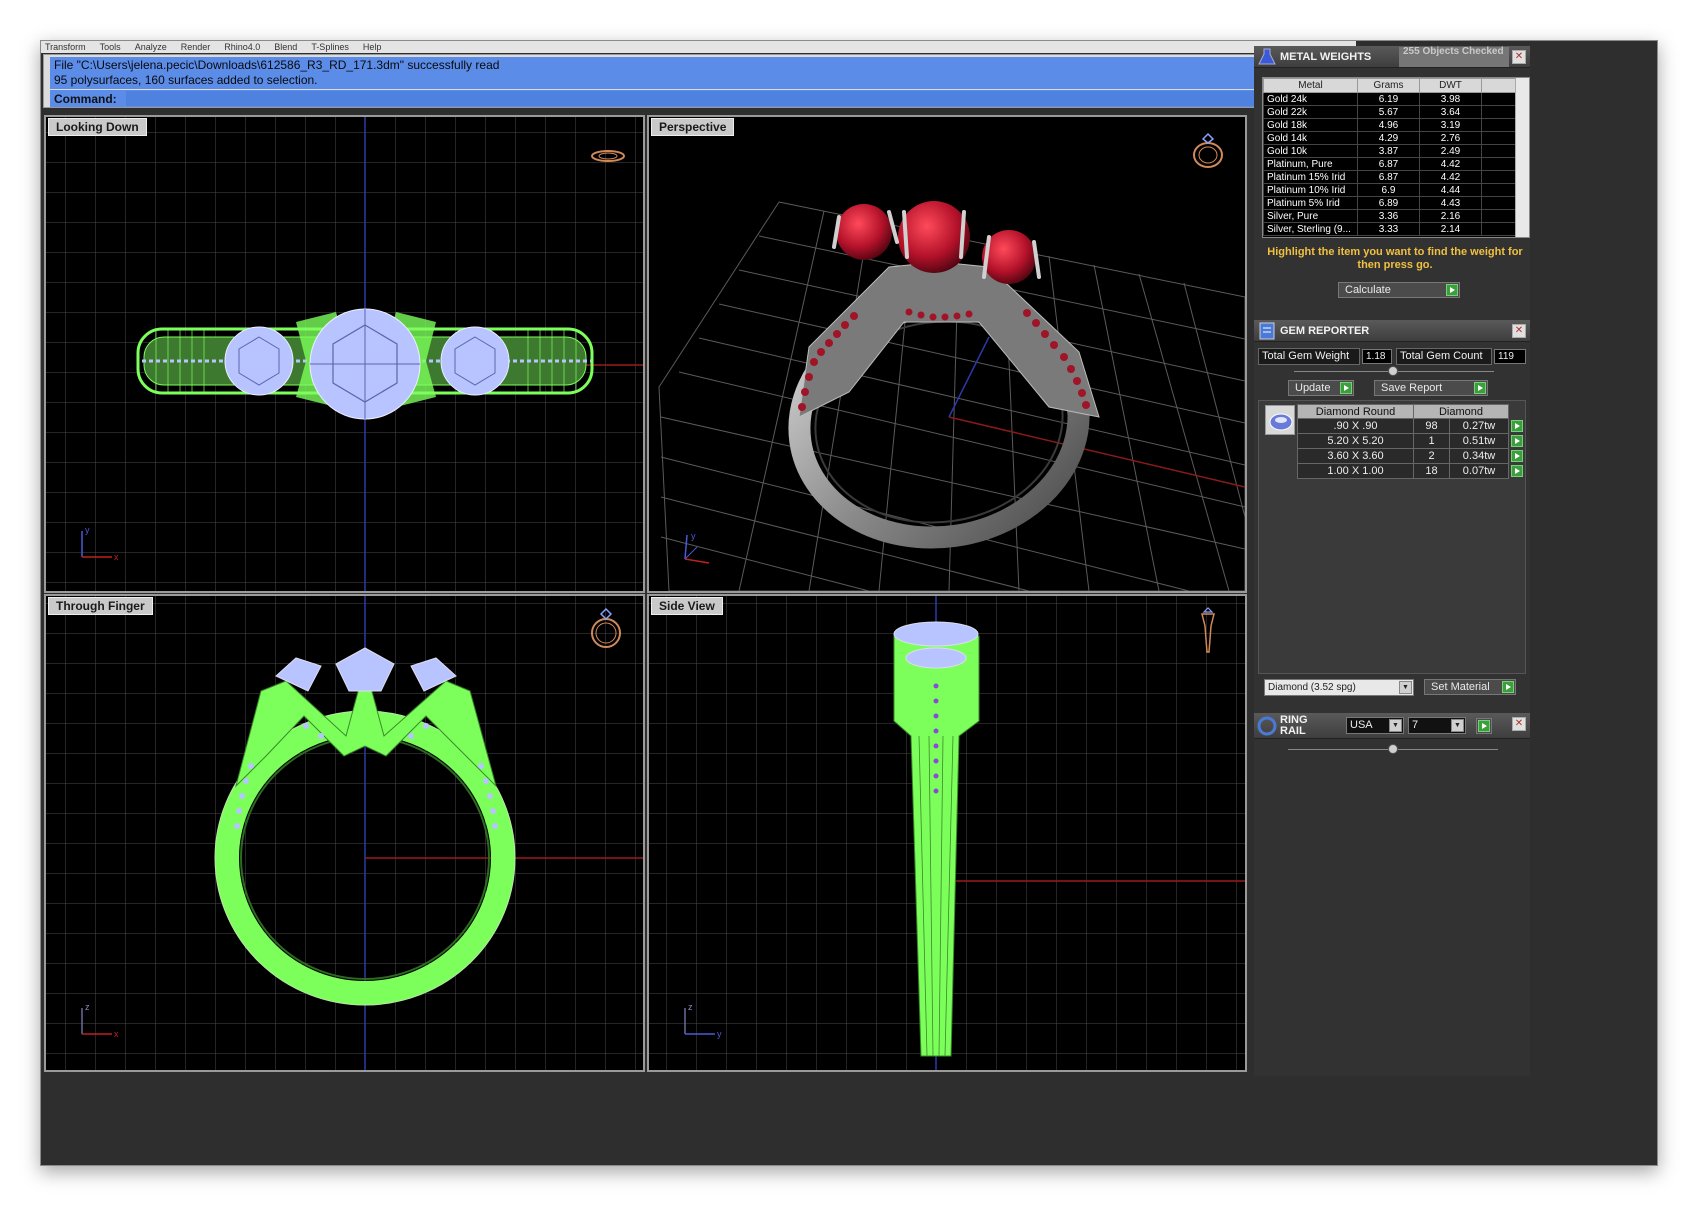 Image resolution: width=1700 pixels, height=1206 pixels. Describe the element at coordinates (697, 547) in the screenshot. I see `axis-icon: y` at that location.